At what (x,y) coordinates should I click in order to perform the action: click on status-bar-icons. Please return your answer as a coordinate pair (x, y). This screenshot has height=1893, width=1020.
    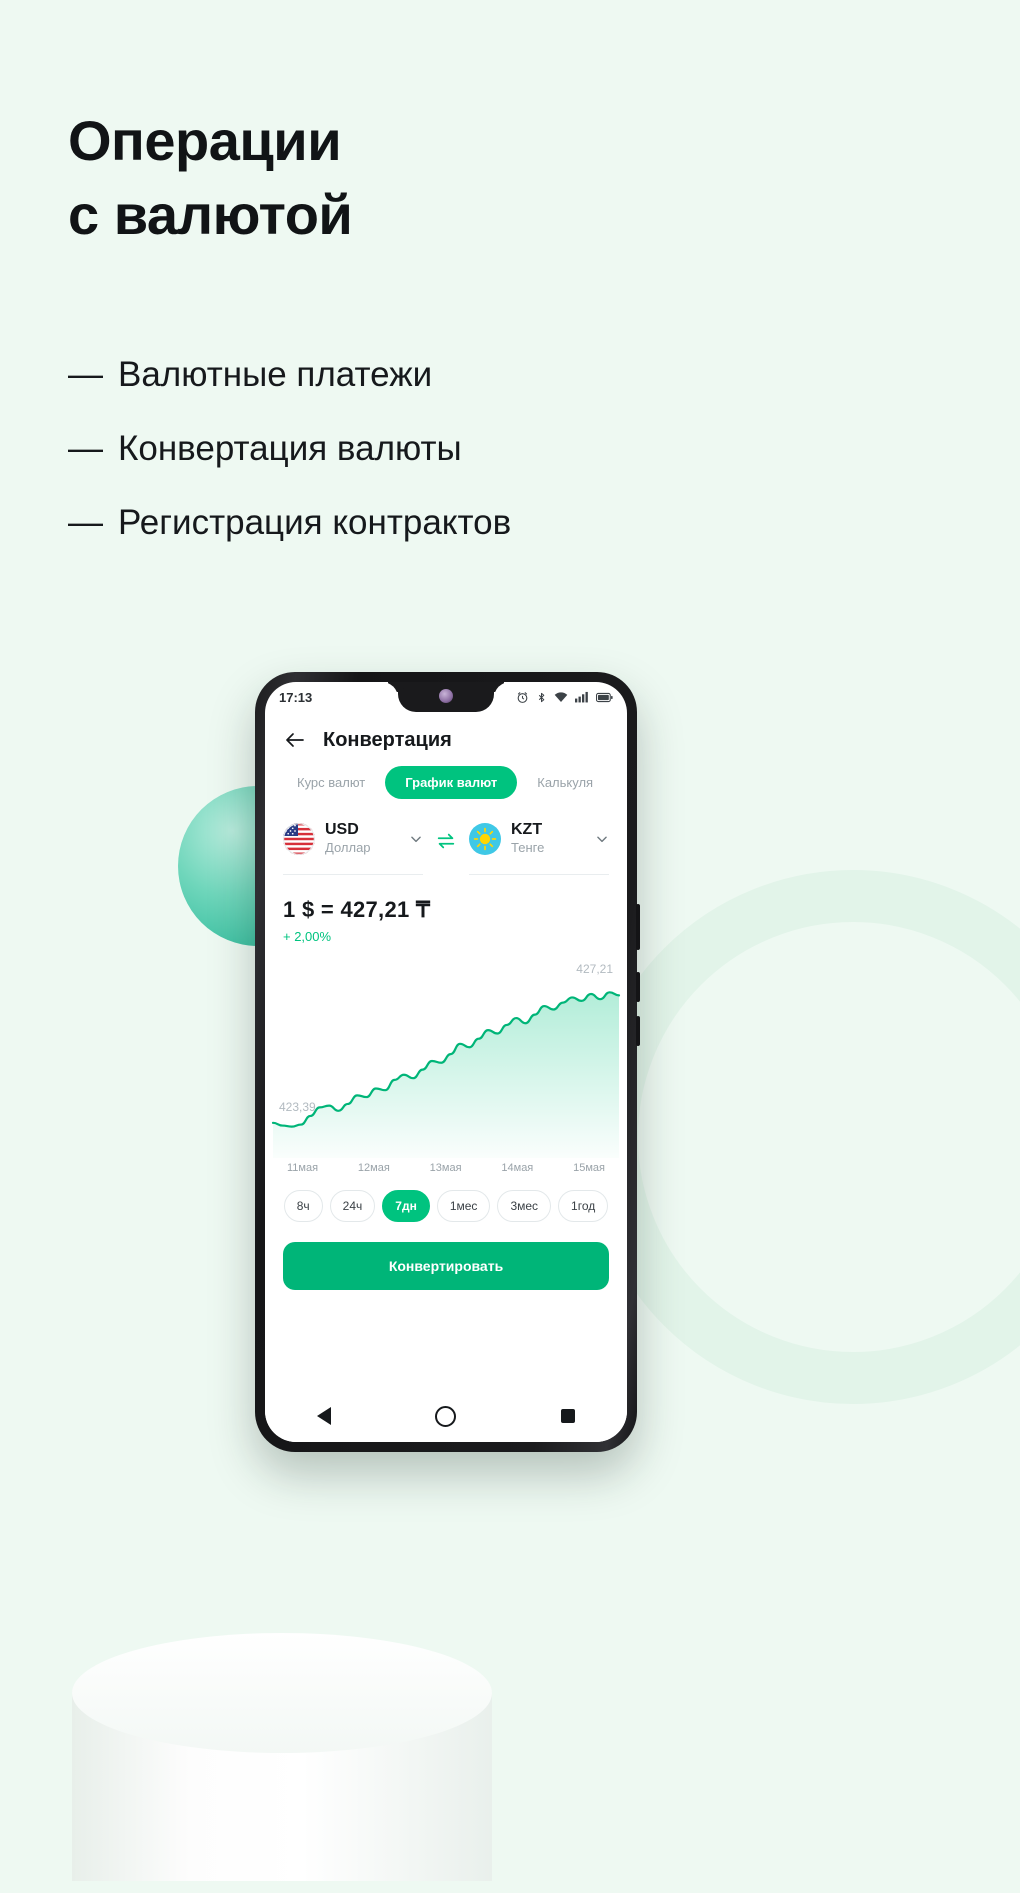
    Looking at the image, I should click on (564, 697).